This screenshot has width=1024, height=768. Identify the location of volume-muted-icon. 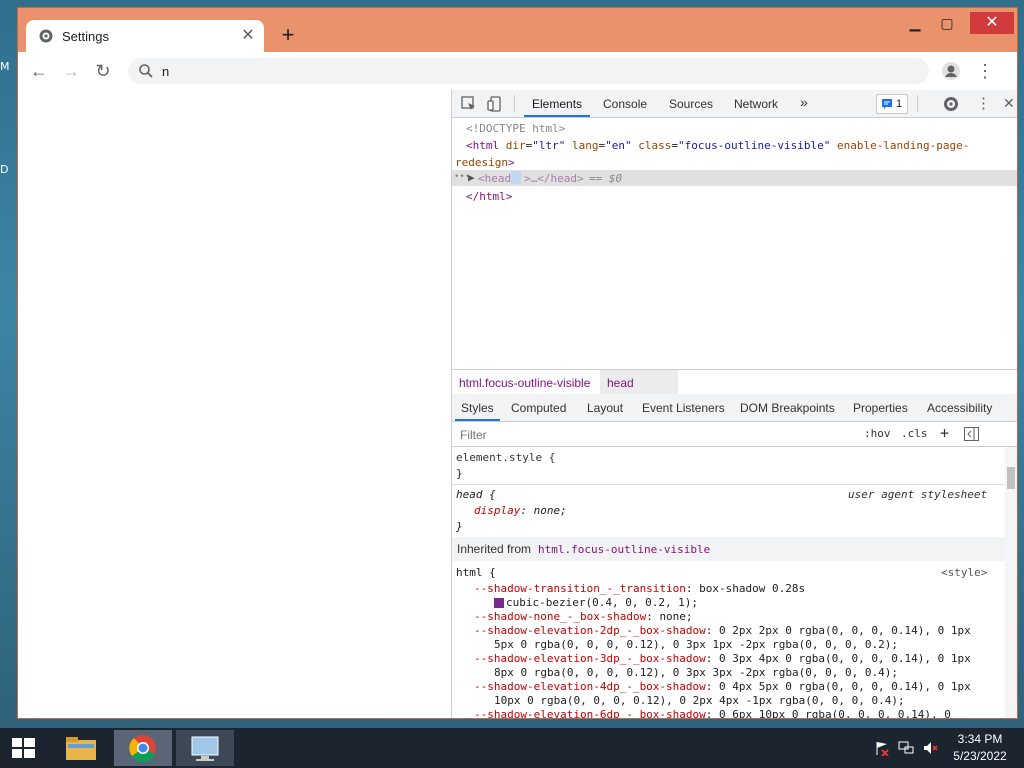
(930, 748).